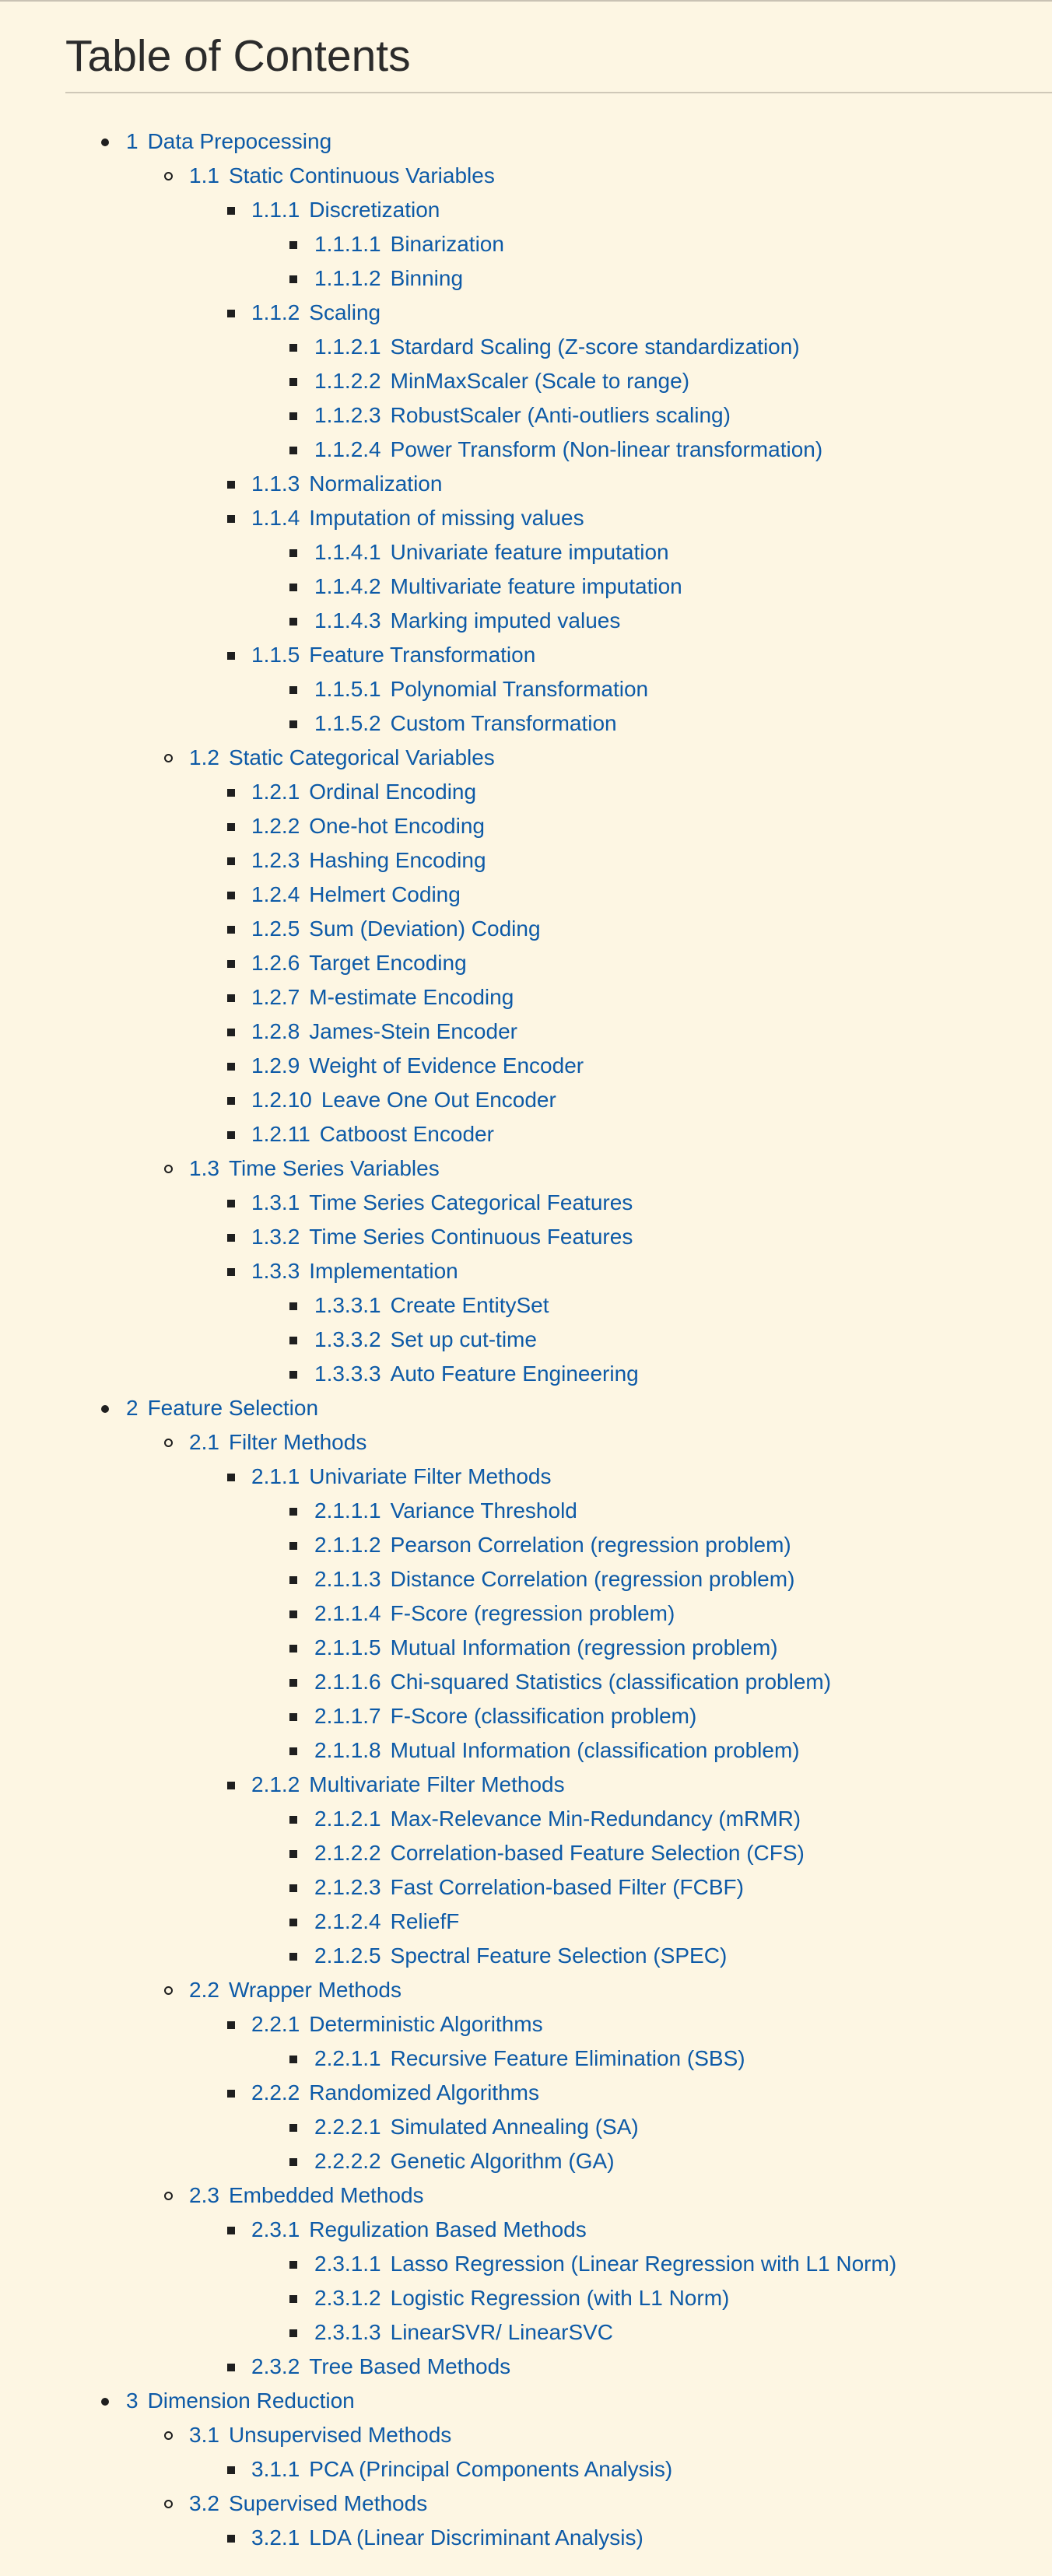 The height and width of the screenshot is (2576, 1052). Describe the element at coordinates (505, 620) in the screenshot. I see `section-title: Marking imputed values` at that location.